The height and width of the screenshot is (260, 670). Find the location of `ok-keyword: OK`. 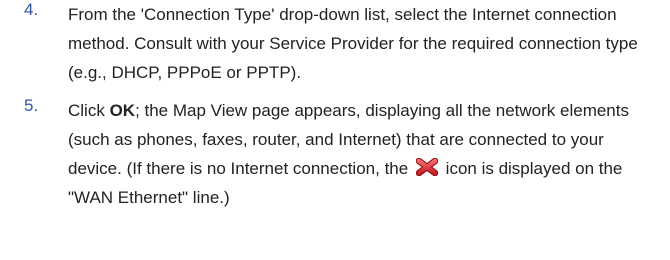

ok-keyword: OK is located at coordinates (122, 110).